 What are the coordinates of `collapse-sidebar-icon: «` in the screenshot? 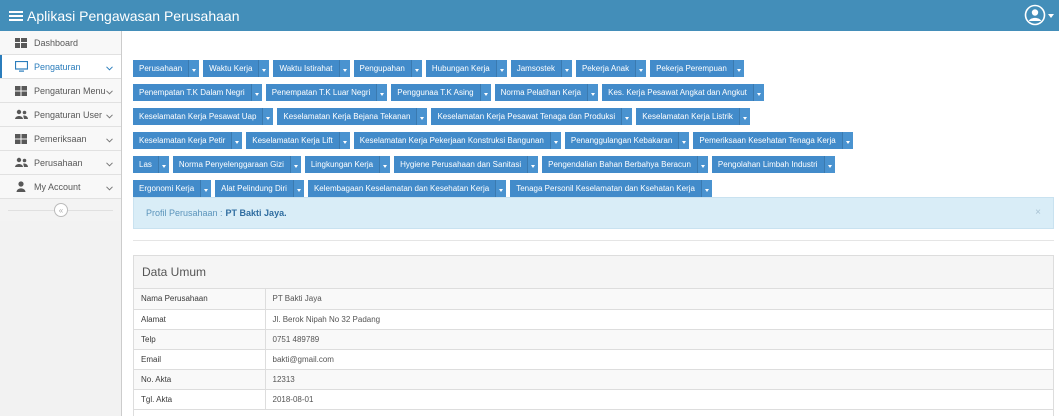 It's located at (61, 210).